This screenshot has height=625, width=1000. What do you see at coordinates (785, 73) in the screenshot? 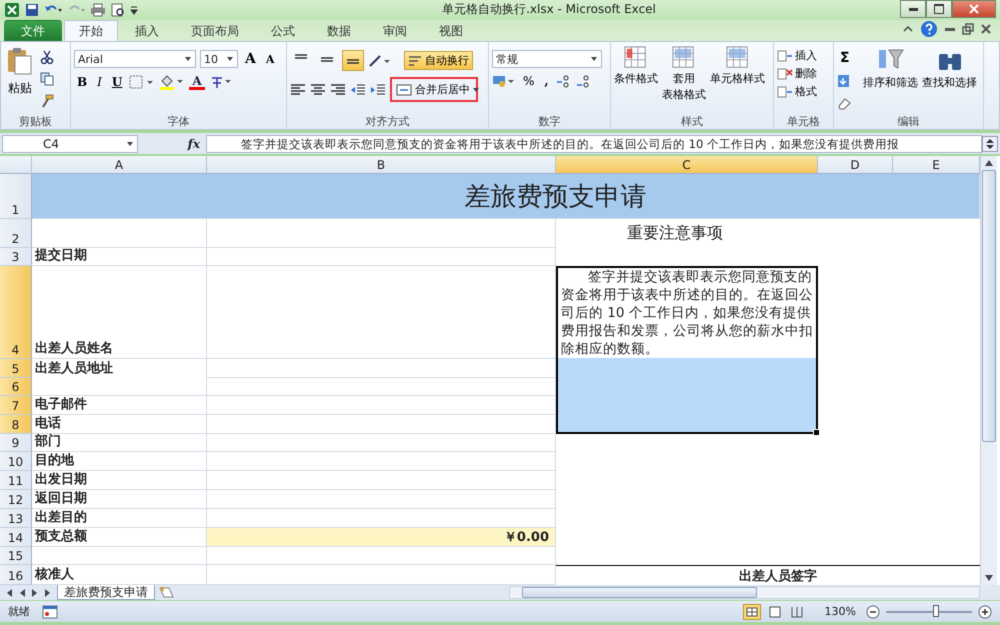
I see `delete-cells-icon` at bounding box center [785, 73].